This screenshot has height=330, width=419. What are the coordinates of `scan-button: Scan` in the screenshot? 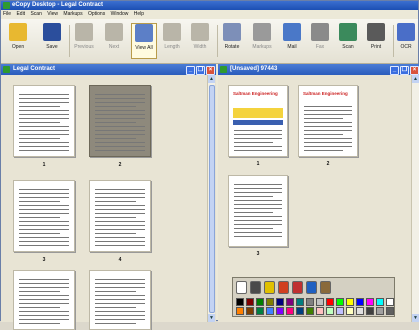 It's located at (348, 41).